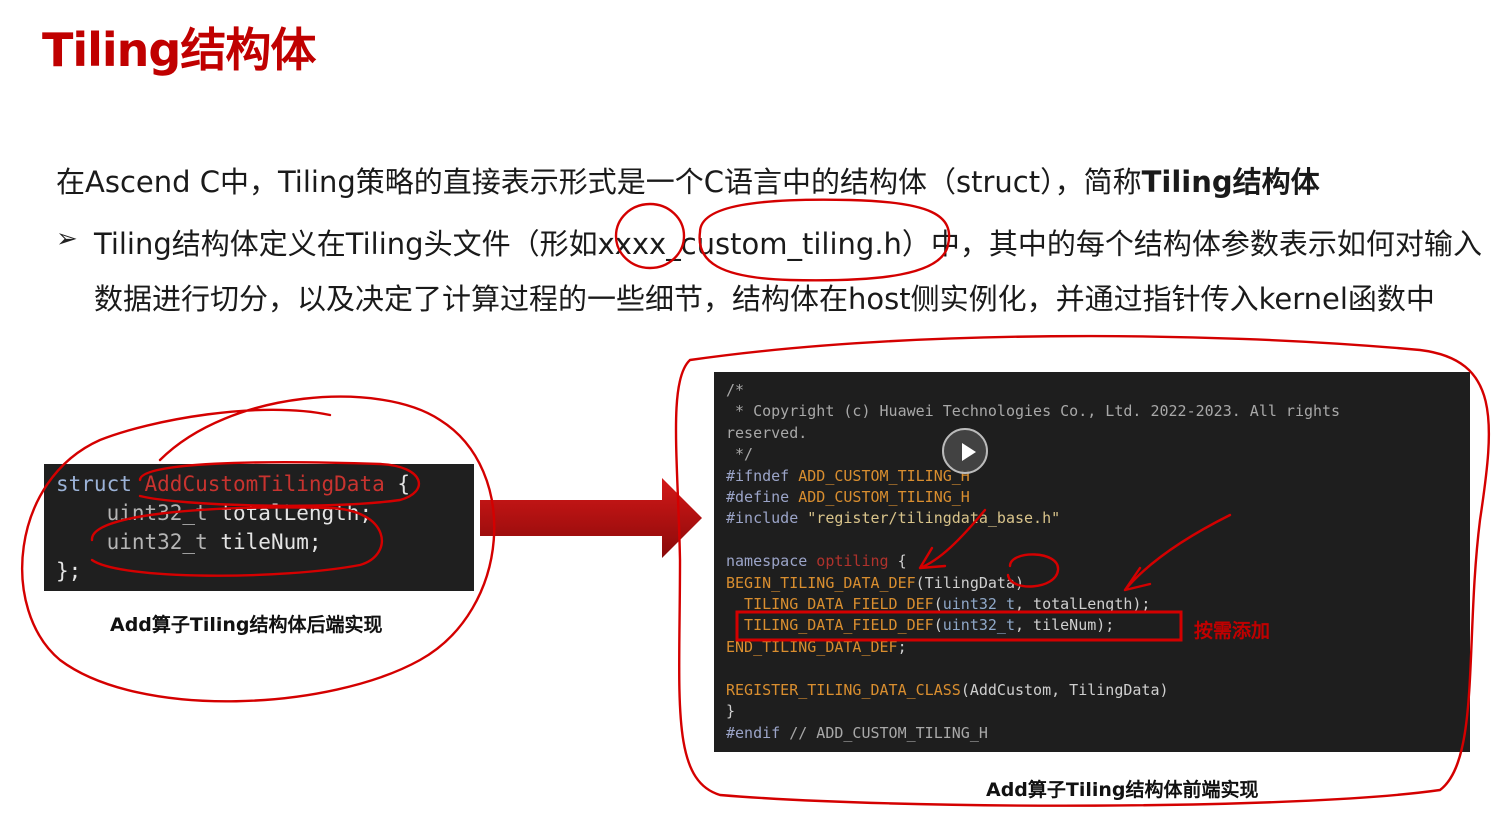 The height and width of the screenshot is (840, 1492). I want to click on code-args: (AddCustom, TilingData), so click(1064, 689).